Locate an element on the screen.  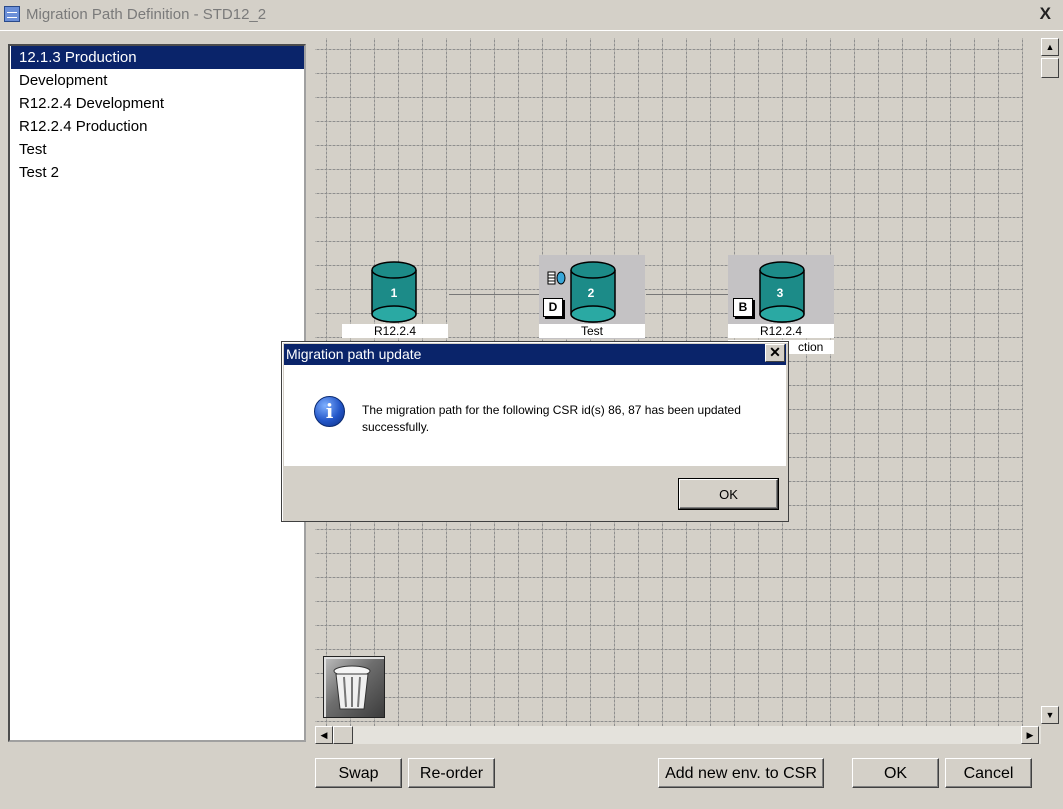
node-badge-b: B is located at coordinates (743, 307).